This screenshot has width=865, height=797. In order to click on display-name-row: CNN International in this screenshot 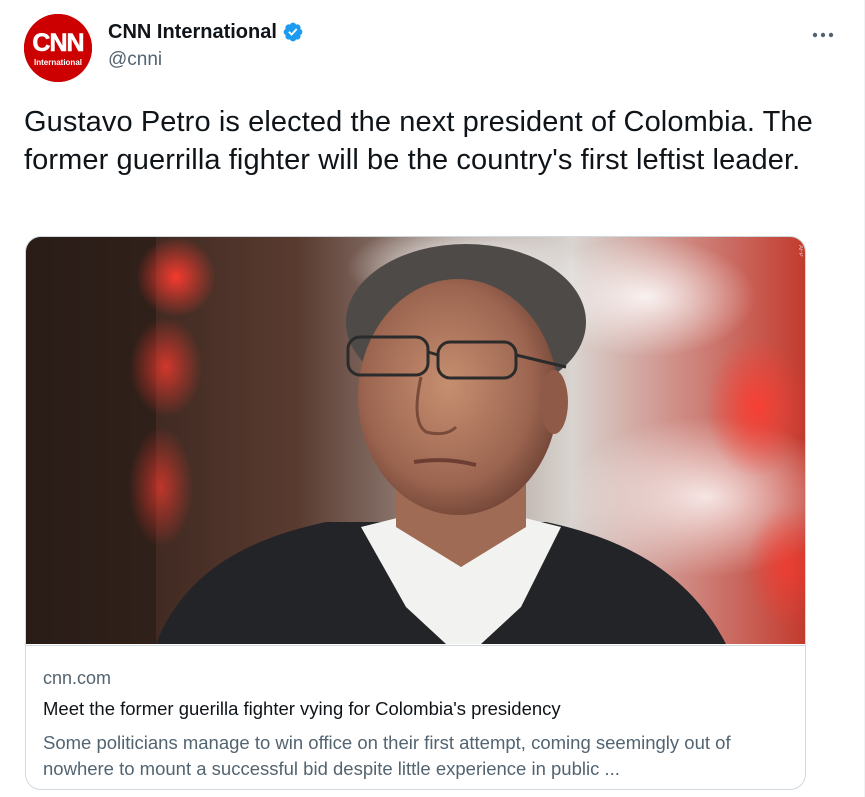, I will do `click(206, 32)`.